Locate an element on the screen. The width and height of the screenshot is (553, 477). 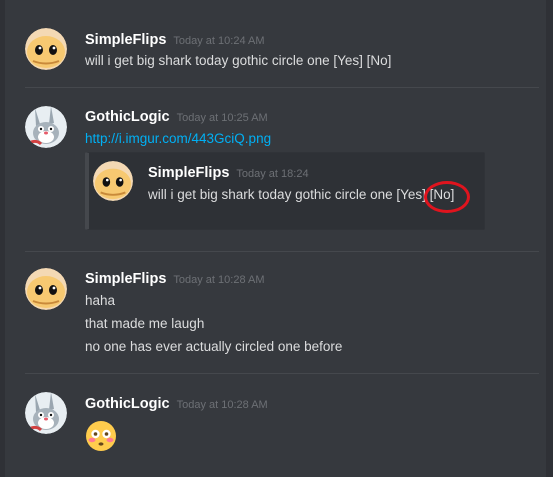
flushed-face-emoji is located at coordinates (101, 438).